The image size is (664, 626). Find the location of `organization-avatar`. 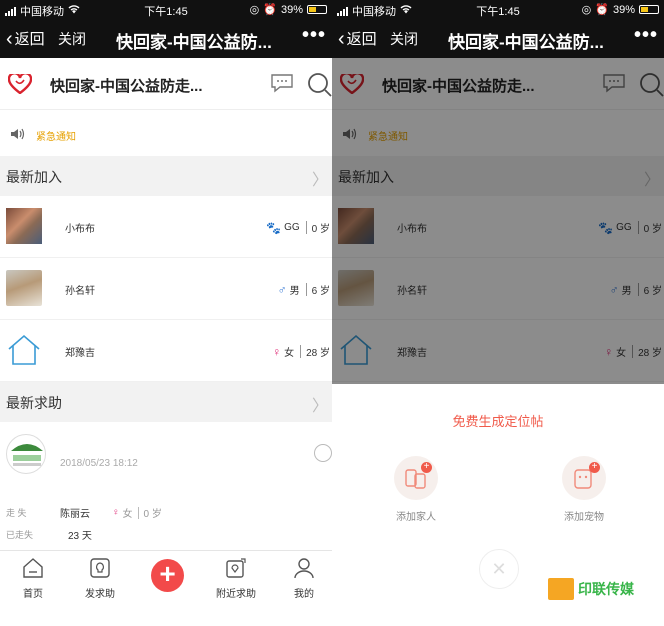

organization-avatar is located at coordinates (26, 454).